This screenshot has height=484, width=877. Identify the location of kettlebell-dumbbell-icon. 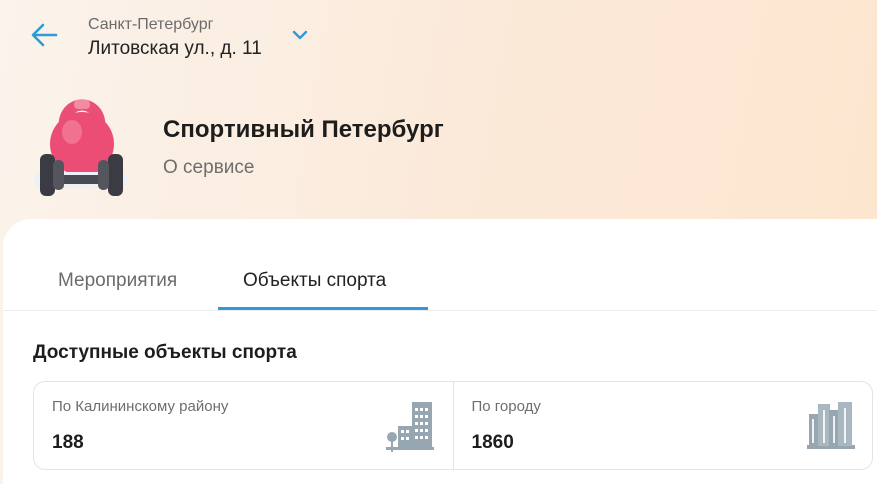
(81, 147).